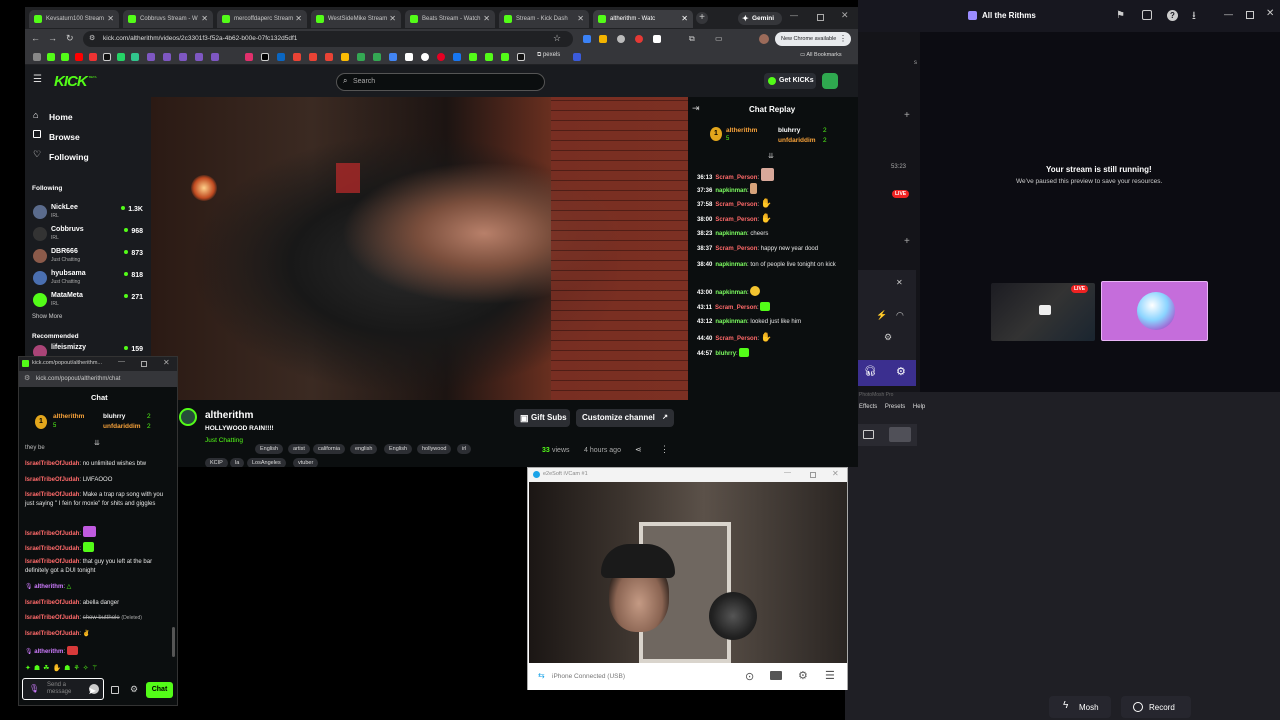  Describe the element at coordinates (1228, 14) in the screenshot. I see `minimize-icon: —` at that location.